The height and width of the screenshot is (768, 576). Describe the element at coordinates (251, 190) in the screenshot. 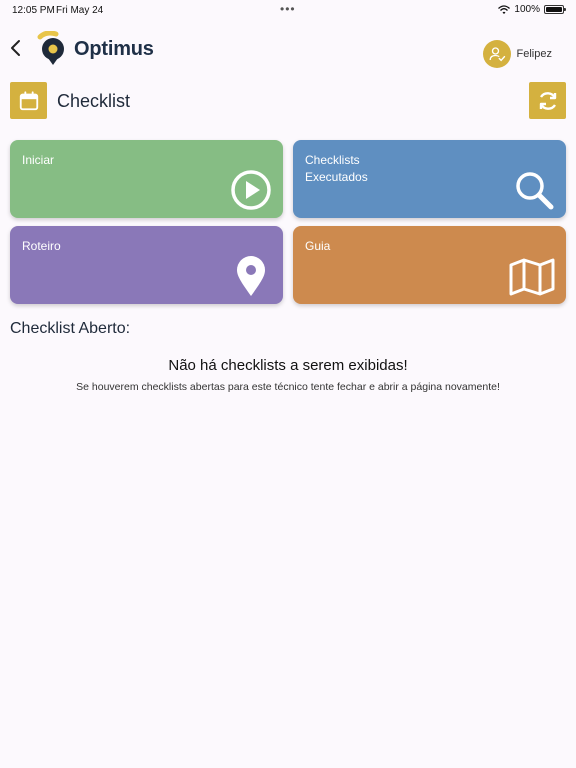

I see `play-circle-icon` at that location.